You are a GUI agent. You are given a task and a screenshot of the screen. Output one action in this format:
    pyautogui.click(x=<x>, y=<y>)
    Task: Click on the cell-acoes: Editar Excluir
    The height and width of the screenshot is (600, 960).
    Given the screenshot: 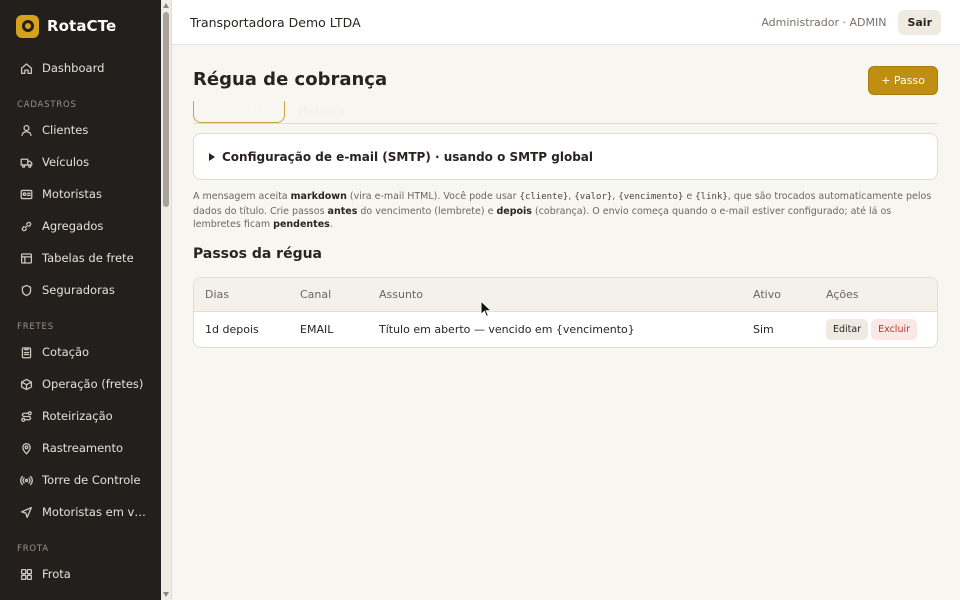 What is the action you would take?
    pyautogui.click(x=881, y=329)
    